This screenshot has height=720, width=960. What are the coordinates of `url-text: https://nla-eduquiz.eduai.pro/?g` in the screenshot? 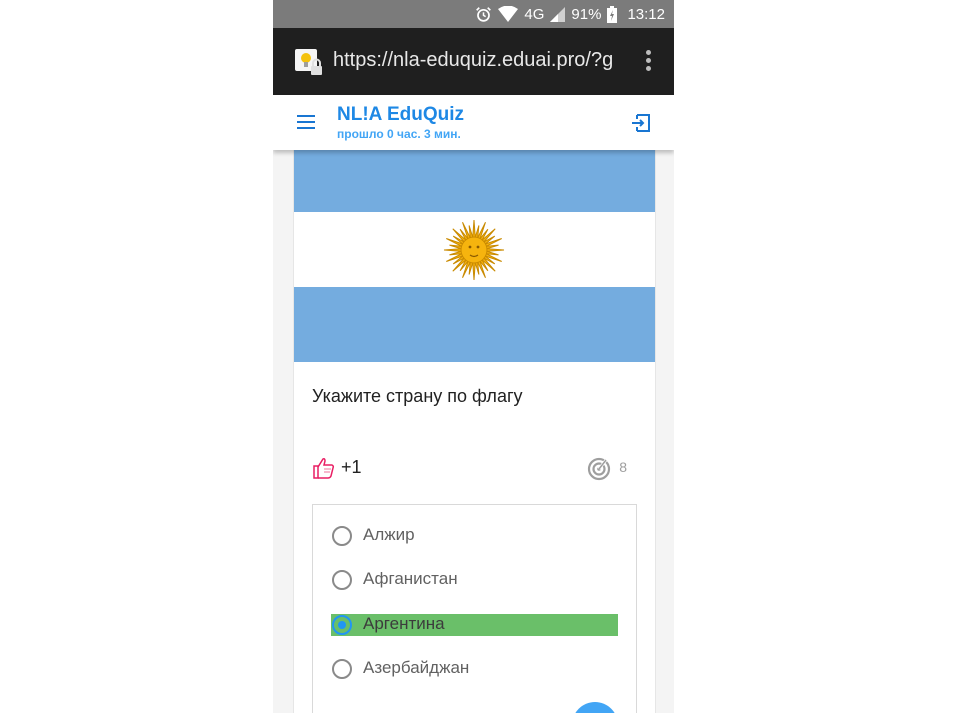 It's located at (473, 60).